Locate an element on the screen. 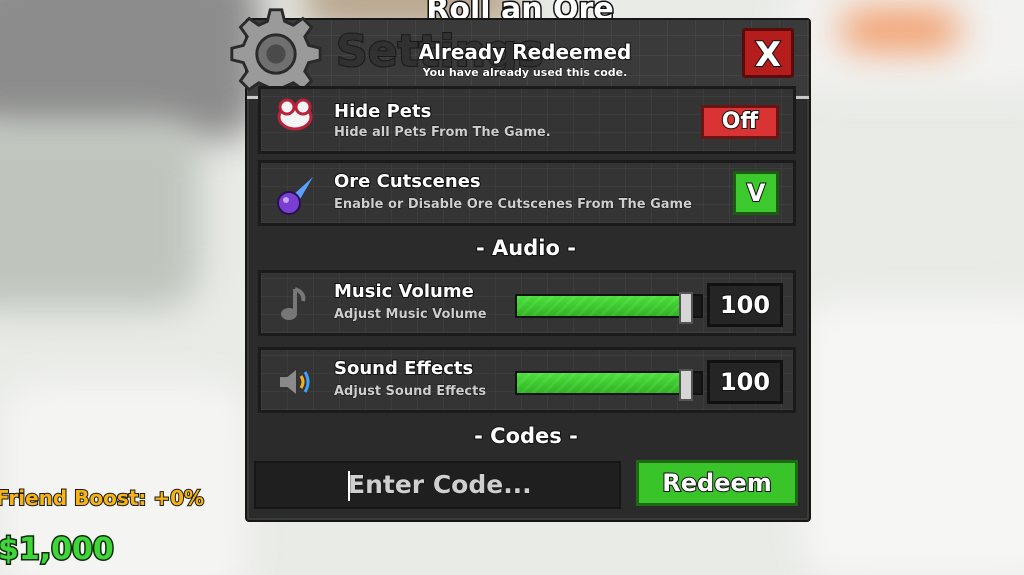 The height and width of the screenshot is (575, 1024). meteor-ore-icon is located at coordinates (295, 196).